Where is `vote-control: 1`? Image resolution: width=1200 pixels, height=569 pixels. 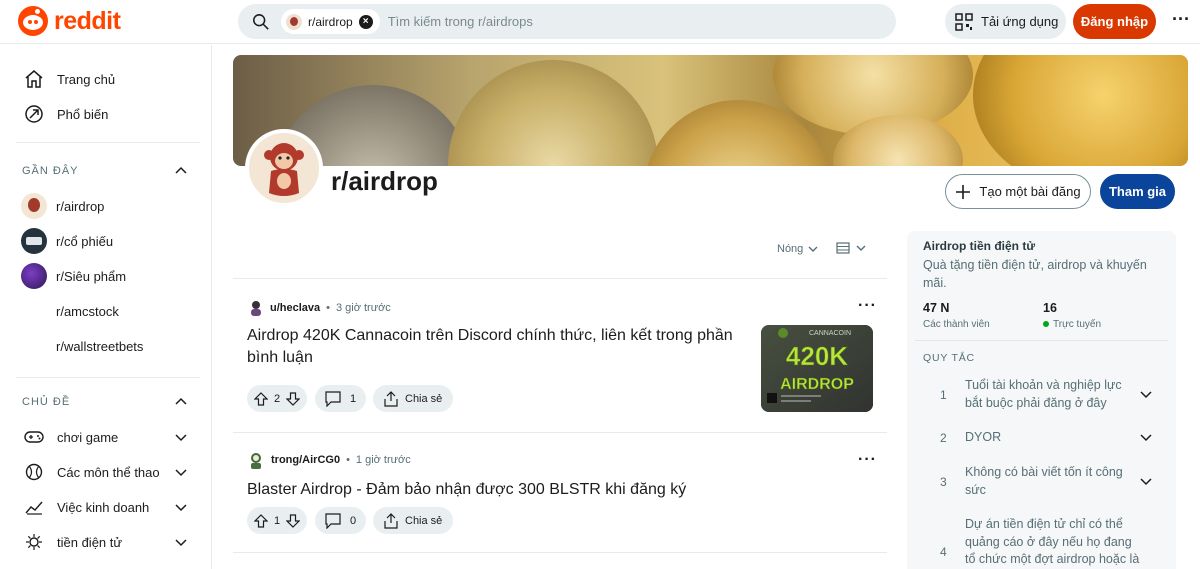
vote-control: 1 is located at coordinates (277, 520).